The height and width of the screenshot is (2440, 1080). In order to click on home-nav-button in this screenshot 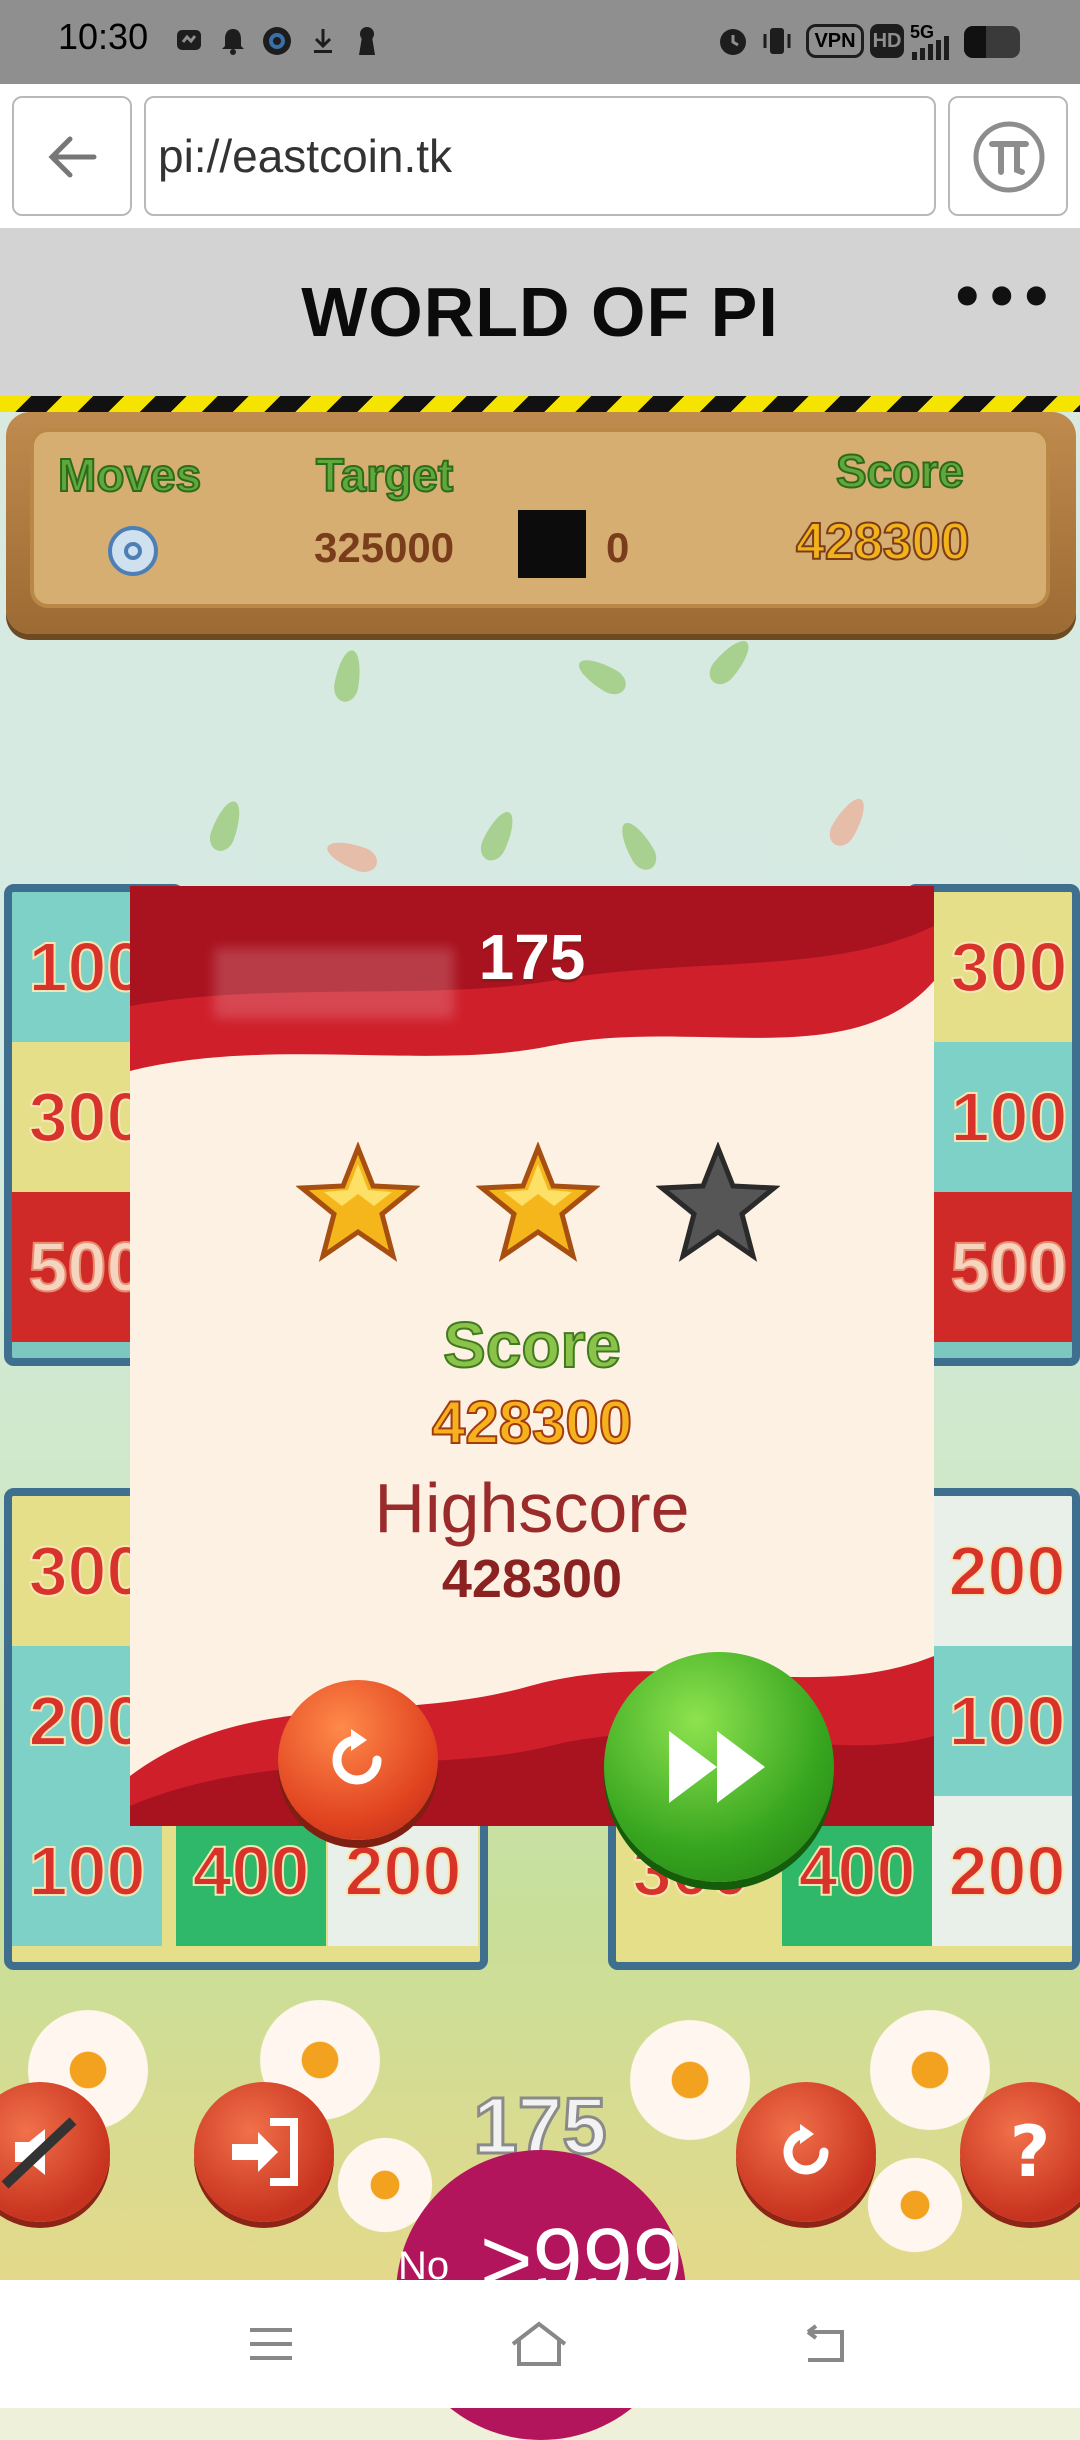, I will do `click(539, 2344)`.